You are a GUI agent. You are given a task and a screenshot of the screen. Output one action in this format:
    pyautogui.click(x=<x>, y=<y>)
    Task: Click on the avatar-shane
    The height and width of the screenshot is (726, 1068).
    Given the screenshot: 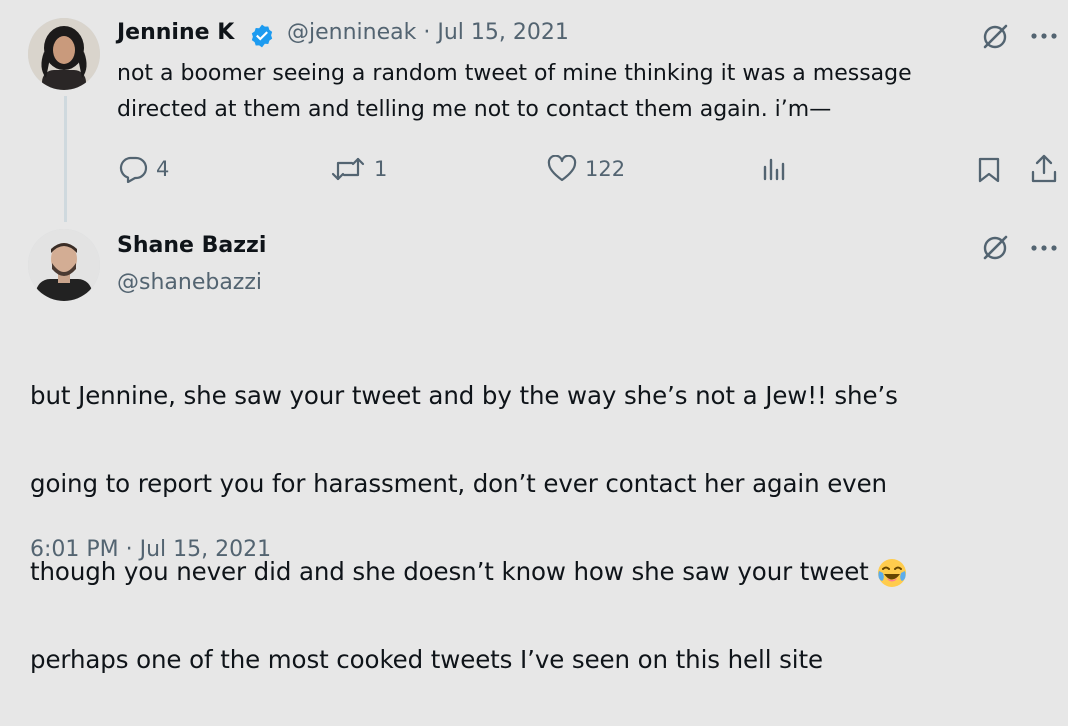 What is the action you would take?
    pyautogui.click(x=64, y=265)
    